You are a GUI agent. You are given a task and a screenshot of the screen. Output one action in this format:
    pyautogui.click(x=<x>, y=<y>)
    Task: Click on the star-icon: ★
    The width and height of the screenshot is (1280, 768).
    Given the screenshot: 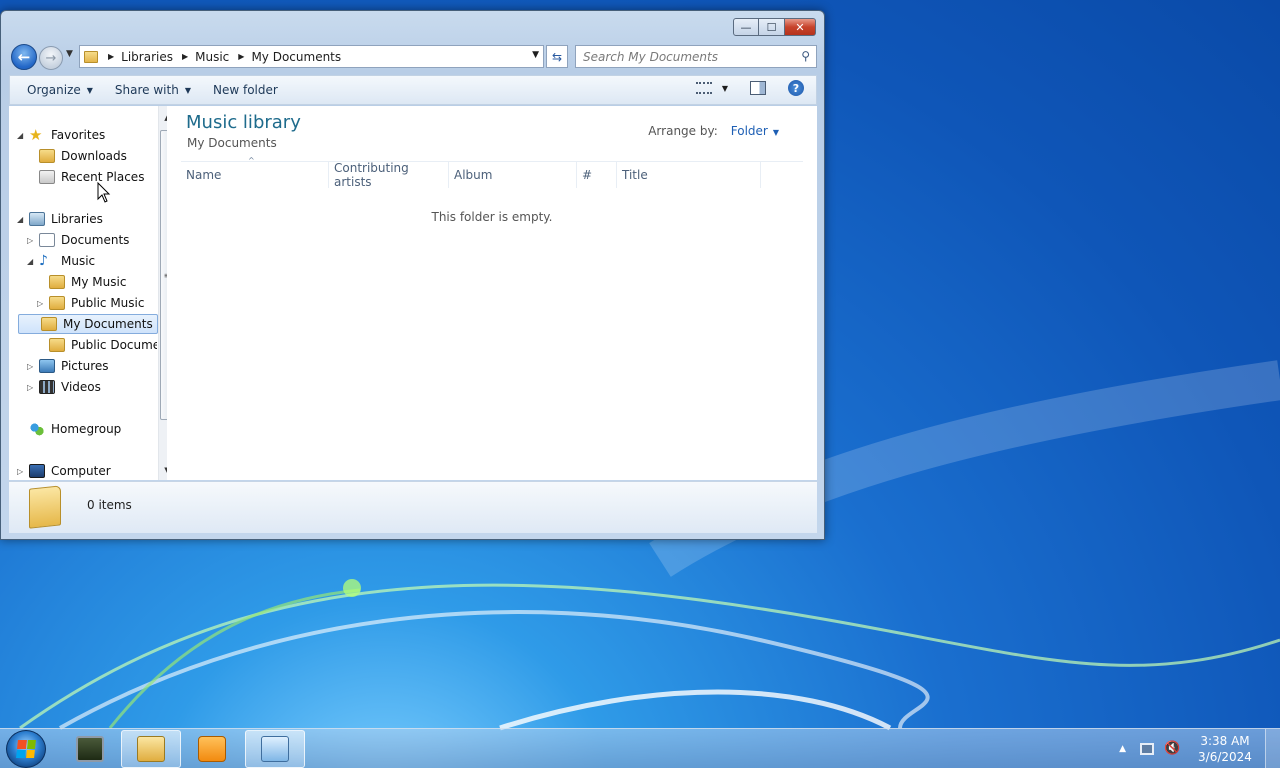 What is the action you would take?
    pyautogui.click(x=36, y=135)
    